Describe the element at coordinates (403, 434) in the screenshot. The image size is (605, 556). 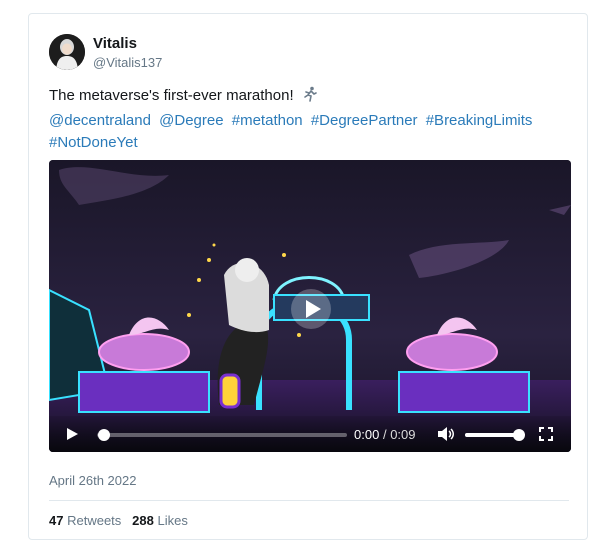
I see `duration: 0:09` at that location.